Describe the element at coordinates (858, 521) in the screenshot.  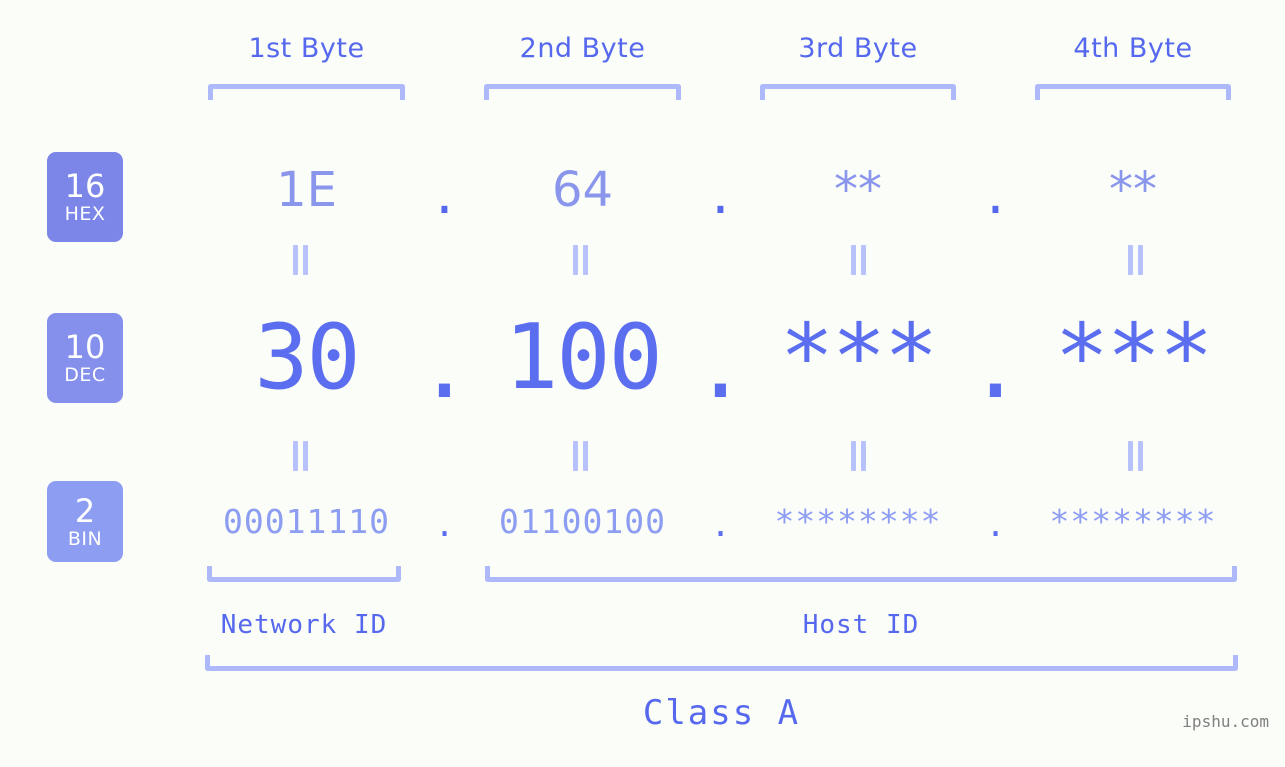
I see `bin-byte-3: ********` at that location.